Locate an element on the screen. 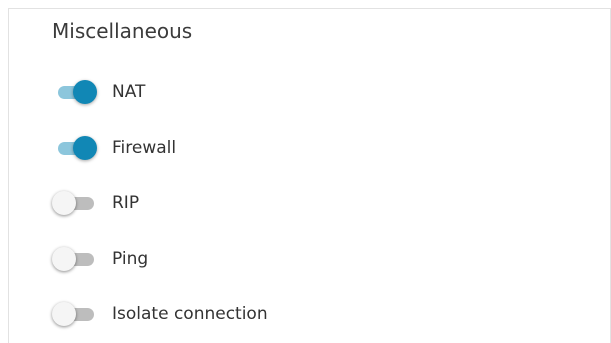  rip-label: RIP is located at coordinates (125, 203).